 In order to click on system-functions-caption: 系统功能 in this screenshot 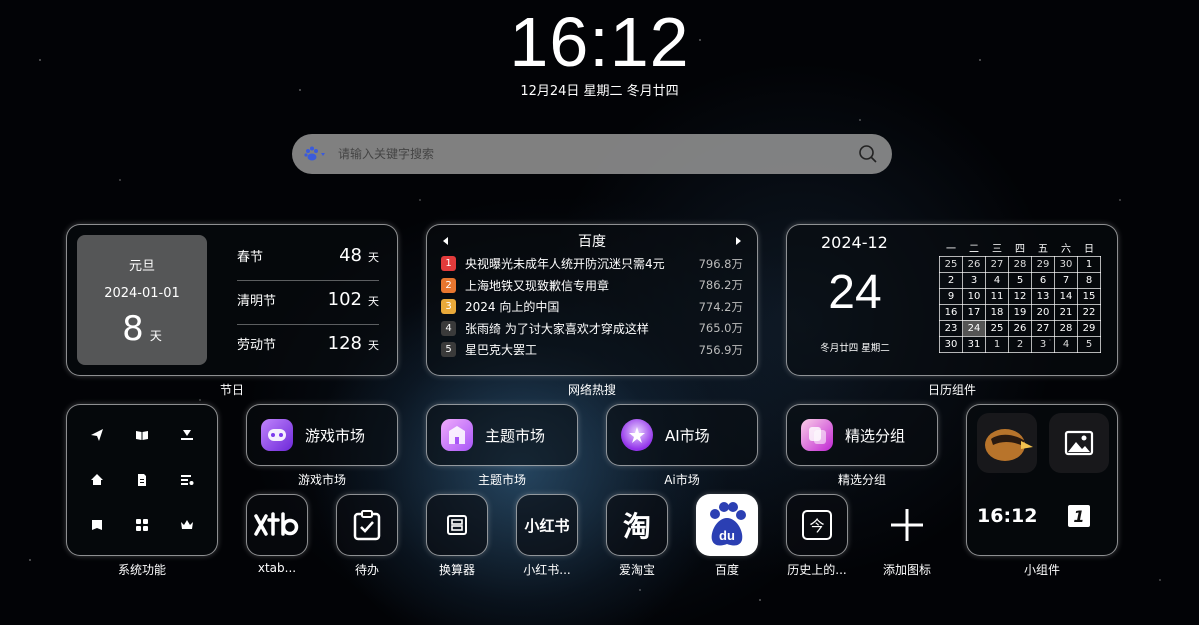, I will do `click(141, 570)`.